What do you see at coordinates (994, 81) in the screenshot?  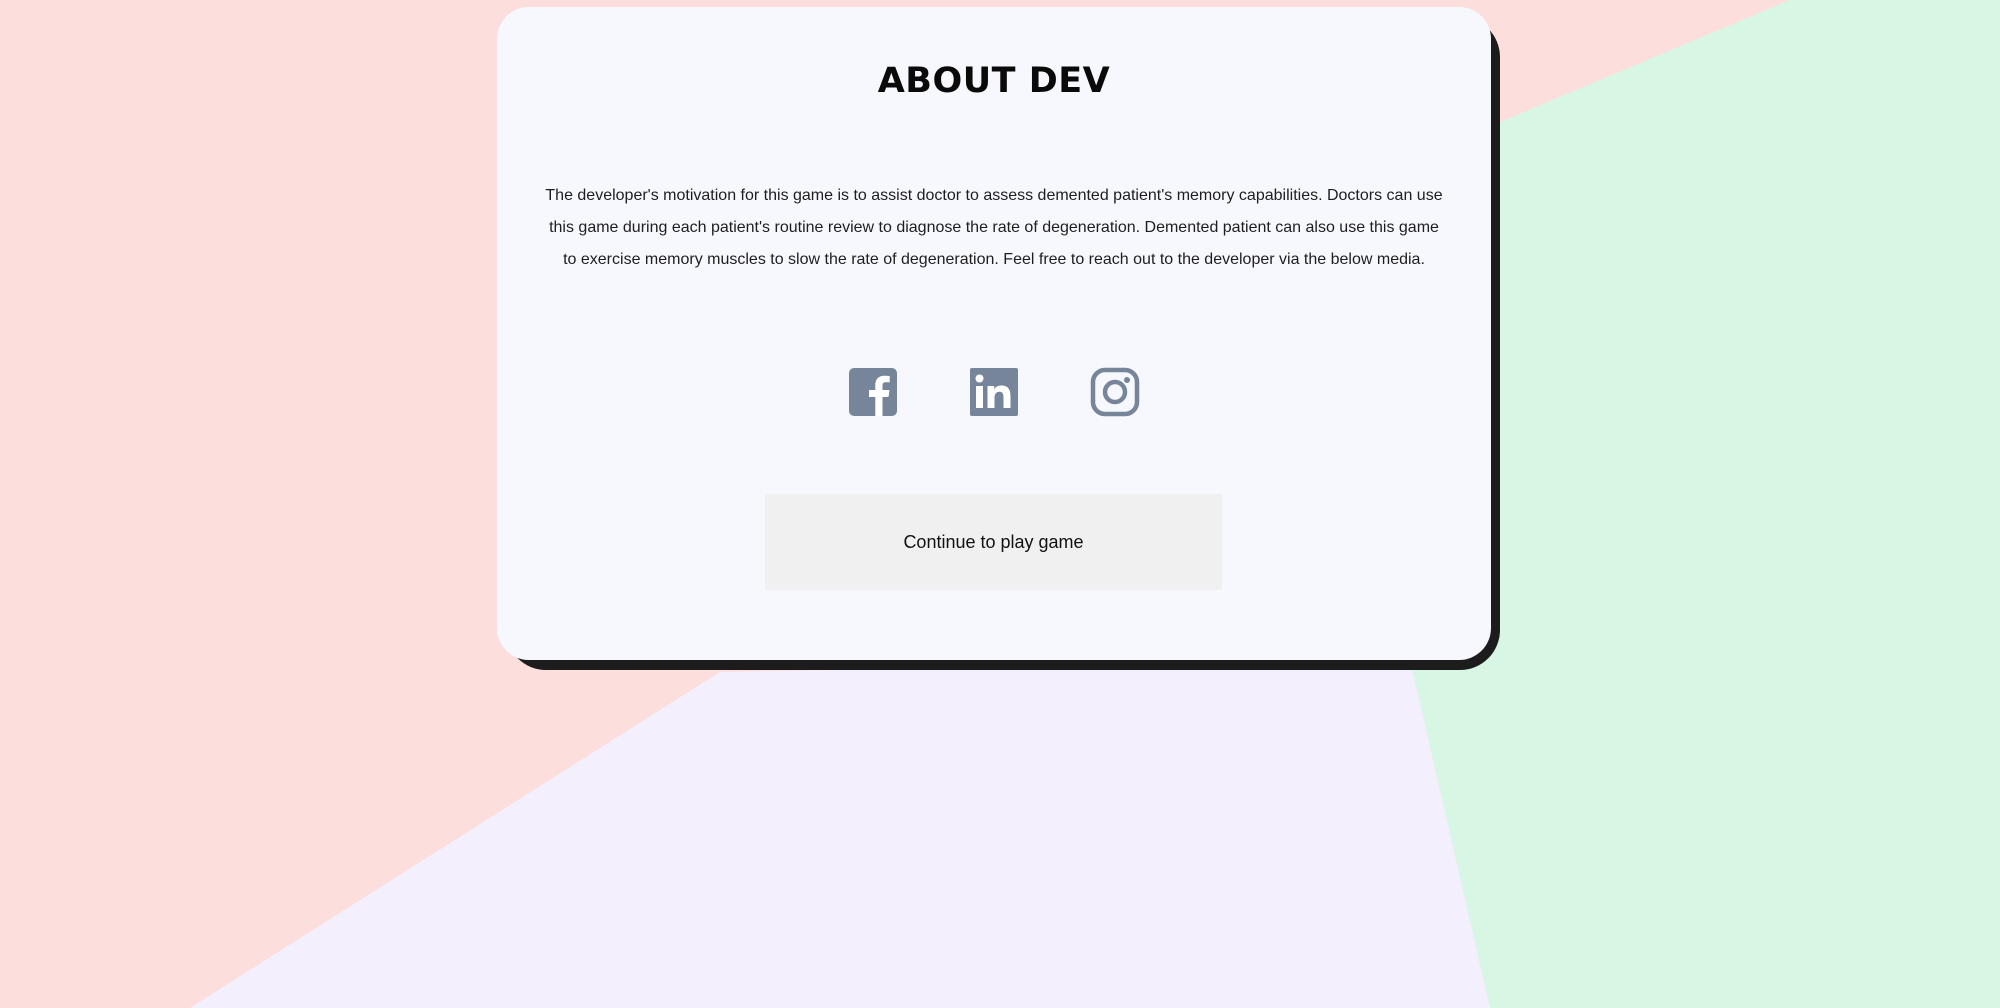 I see `page-title: ABOUT DEV` at bounding box center [994, 81].